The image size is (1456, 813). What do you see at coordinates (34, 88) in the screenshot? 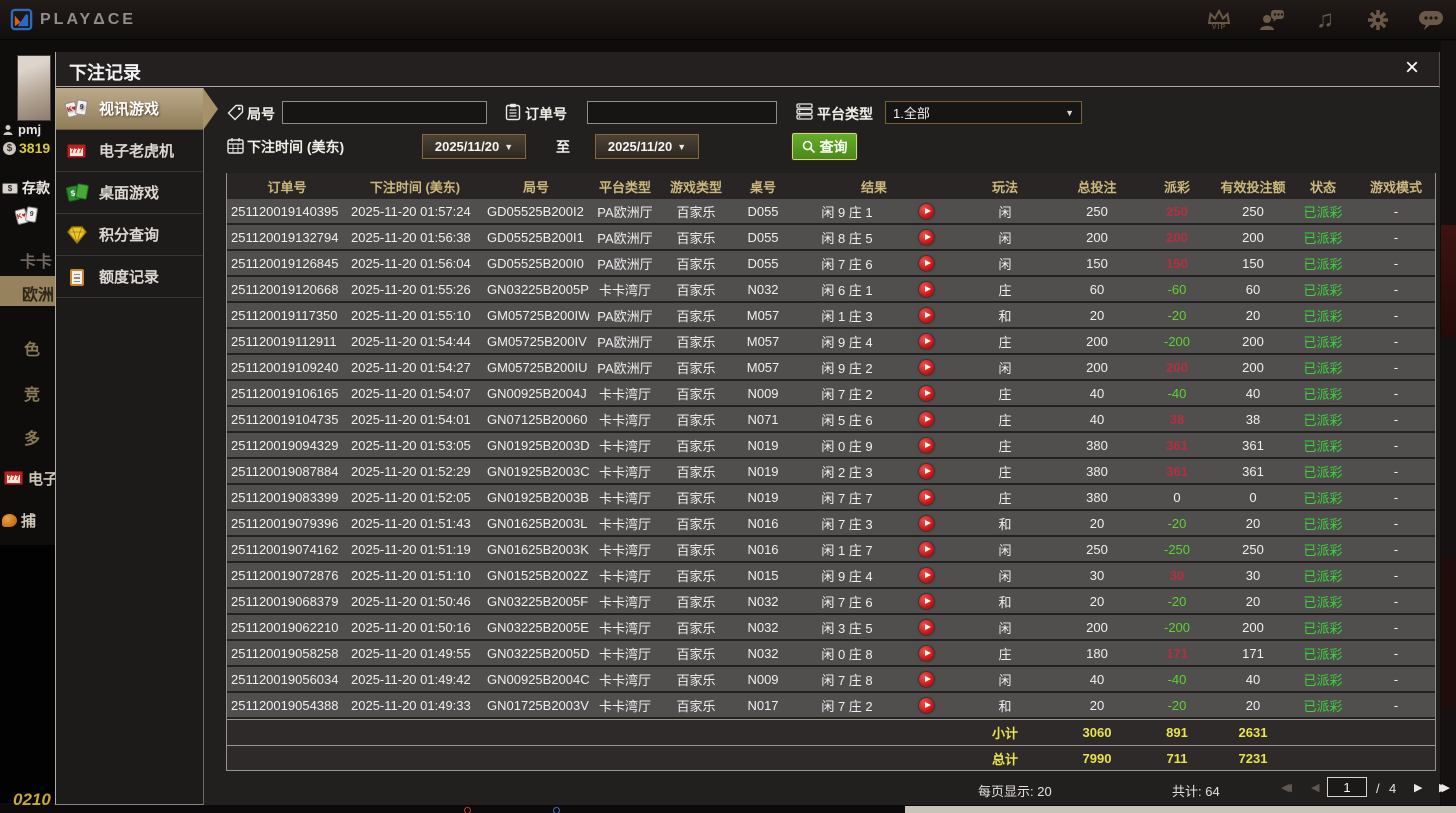
I see `user-avatar` at bounding box center [34, 88].